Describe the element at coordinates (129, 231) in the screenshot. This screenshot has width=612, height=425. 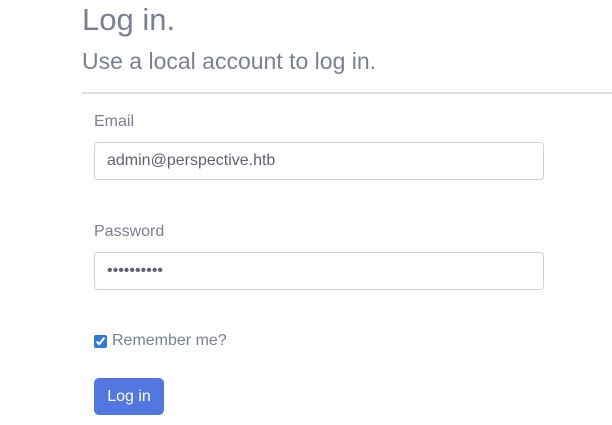
I see `password-label: Password` at that location.